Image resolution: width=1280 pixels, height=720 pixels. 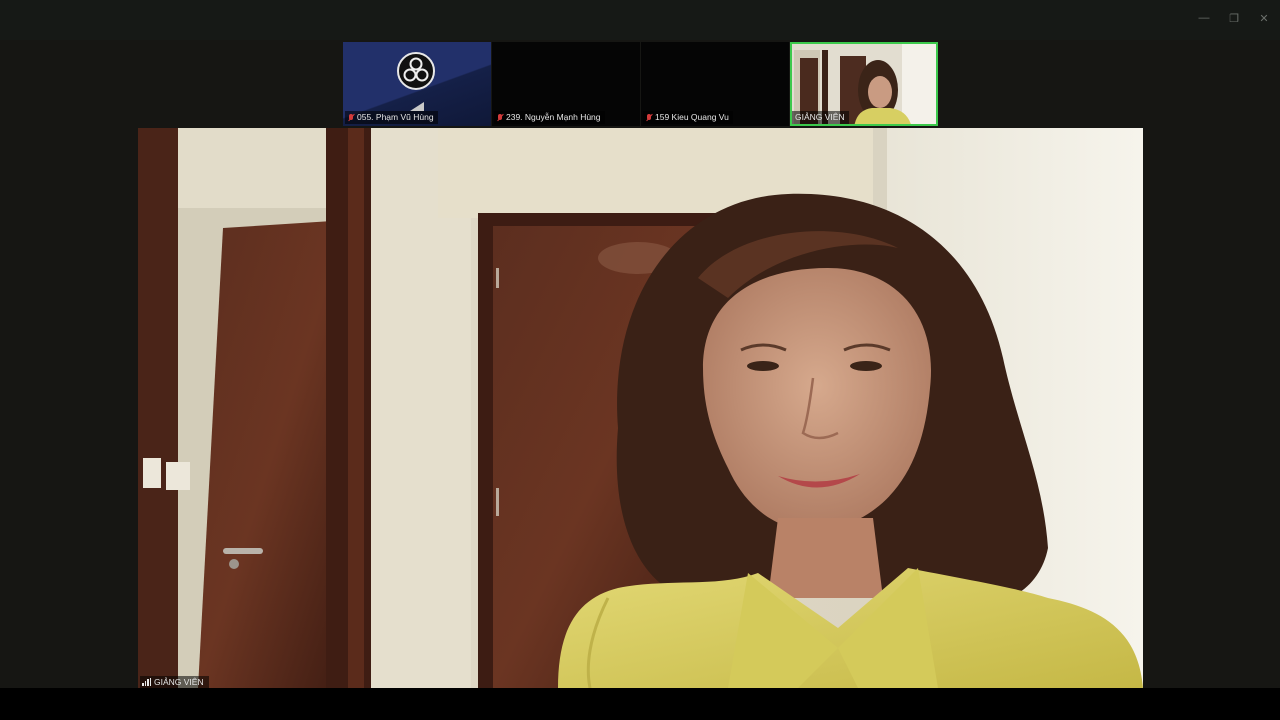 I want to click on participant-name-tag: 055. Phạm Vũ Hùng, so click(x=391, y=117).